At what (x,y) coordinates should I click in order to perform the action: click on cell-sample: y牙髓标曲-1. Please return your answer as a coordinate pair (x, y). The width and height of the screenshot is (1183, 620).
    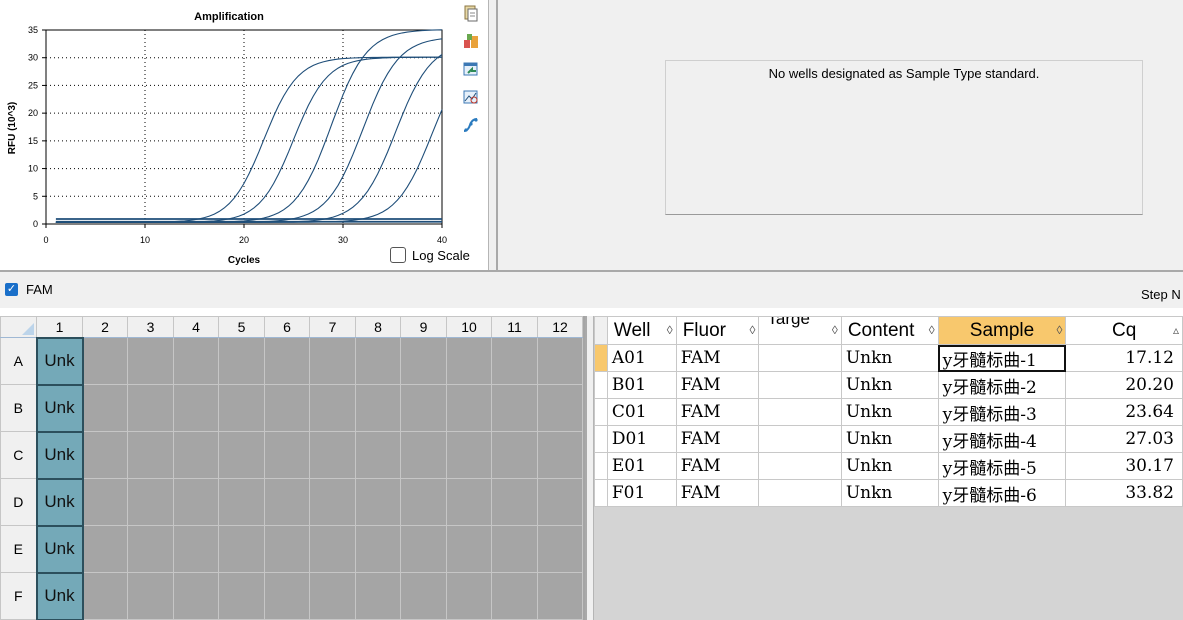
    Looking at the image, I should click on (1002, 358).